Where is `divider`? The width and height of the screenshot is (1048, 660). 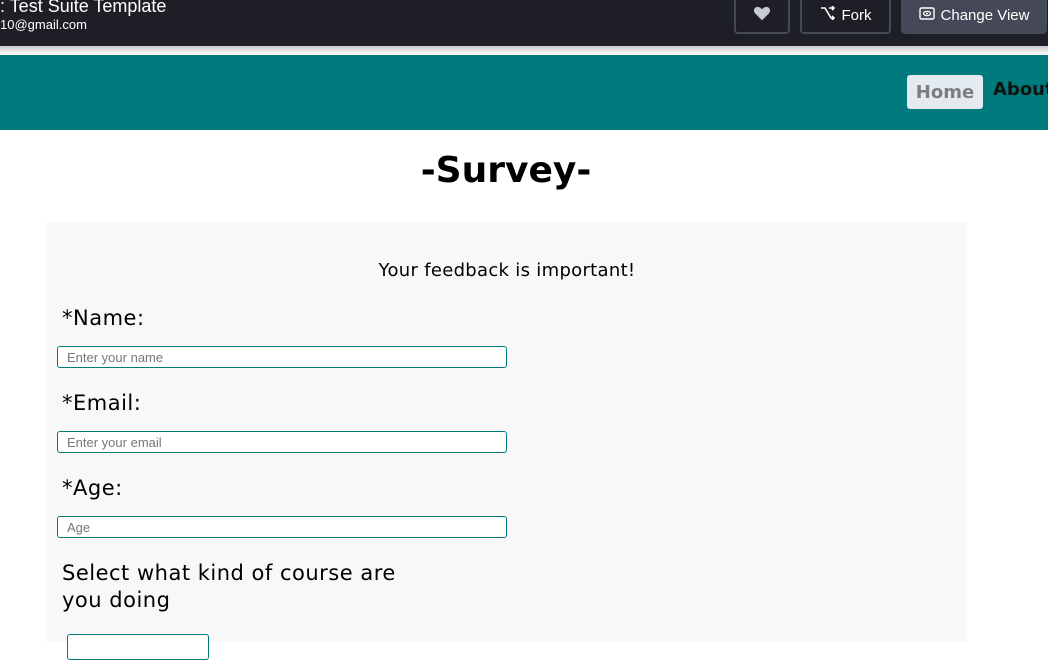 divider is located at coordinates (524, 50).